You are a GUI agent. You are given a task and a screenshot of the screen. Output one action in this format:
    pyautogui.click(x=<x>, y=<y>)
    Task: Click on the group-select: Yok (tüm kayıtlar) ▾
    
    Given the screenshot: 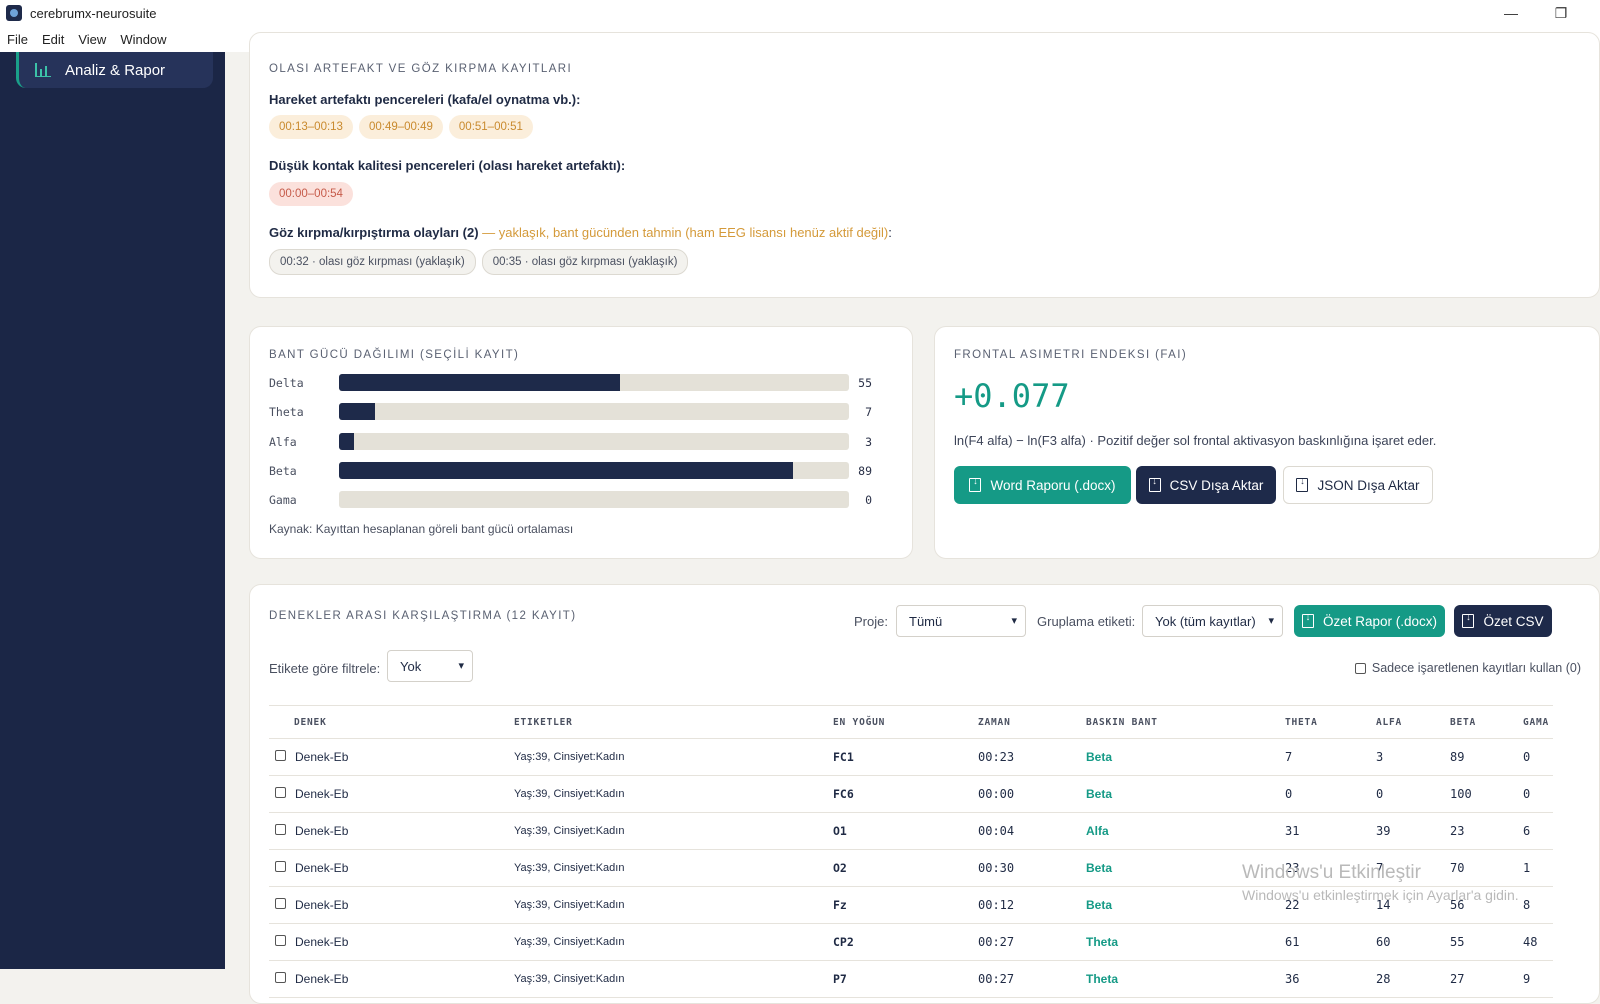 What is the action you would take?
    pyautogui.click(x=1212, y=621)
    